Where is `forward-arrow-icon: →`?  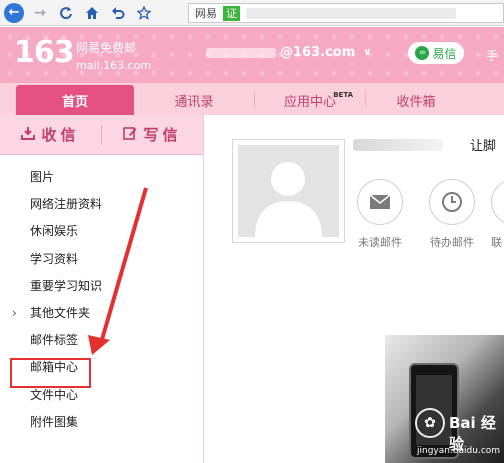 forward-arrow-icon: → is located at coordinates (40, 13).